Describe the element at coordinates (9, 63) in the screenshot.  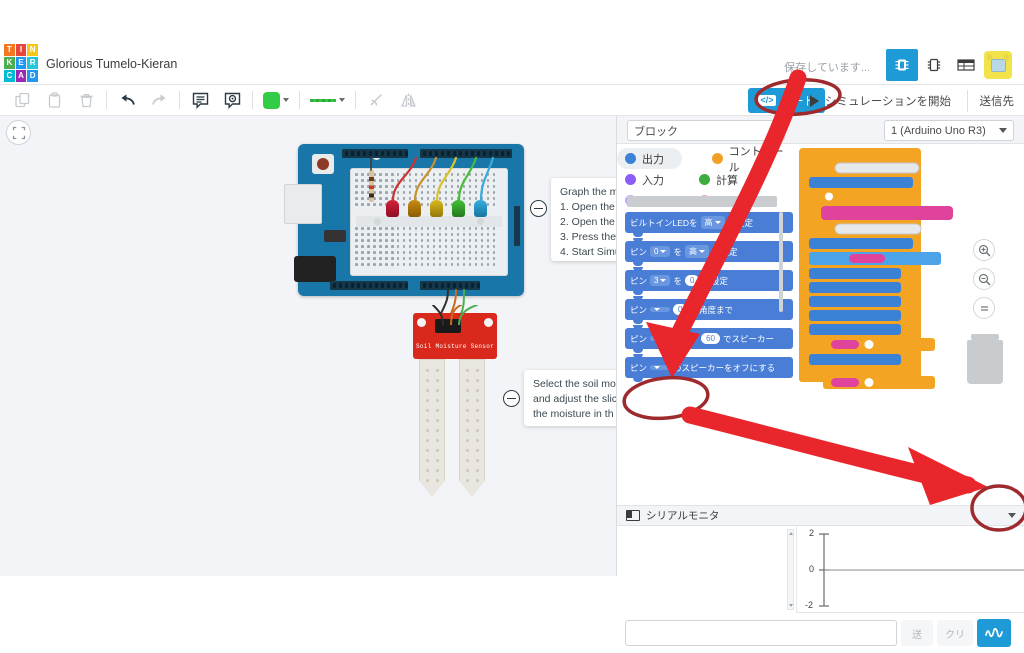
I see `logo-letter: K` at that location.